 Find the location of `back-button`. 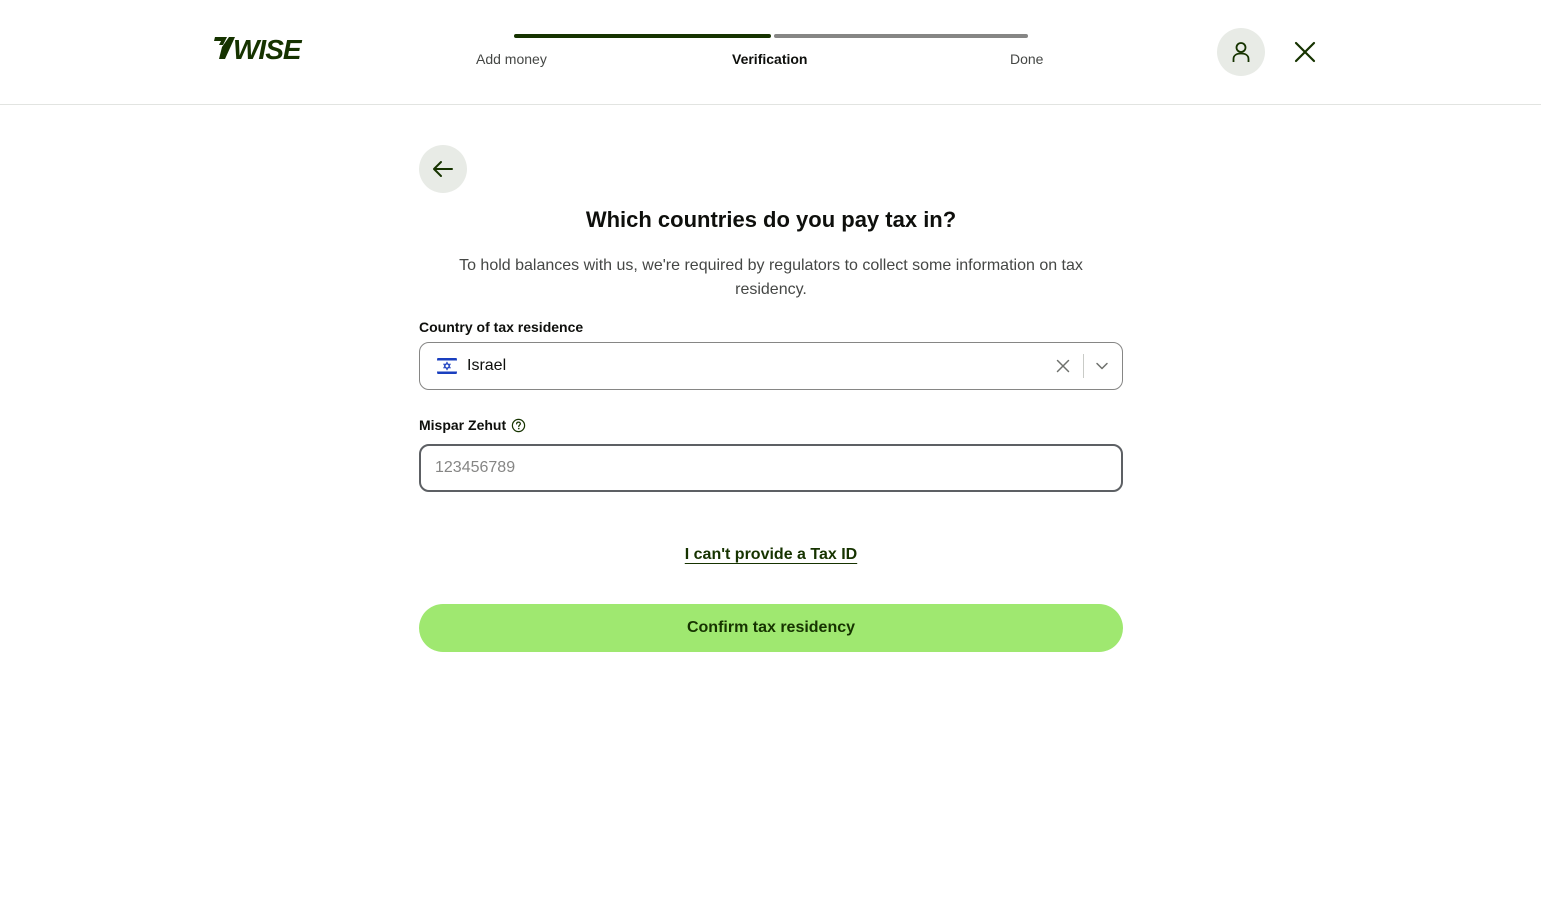

back-button is located at coordinates (443, 169).